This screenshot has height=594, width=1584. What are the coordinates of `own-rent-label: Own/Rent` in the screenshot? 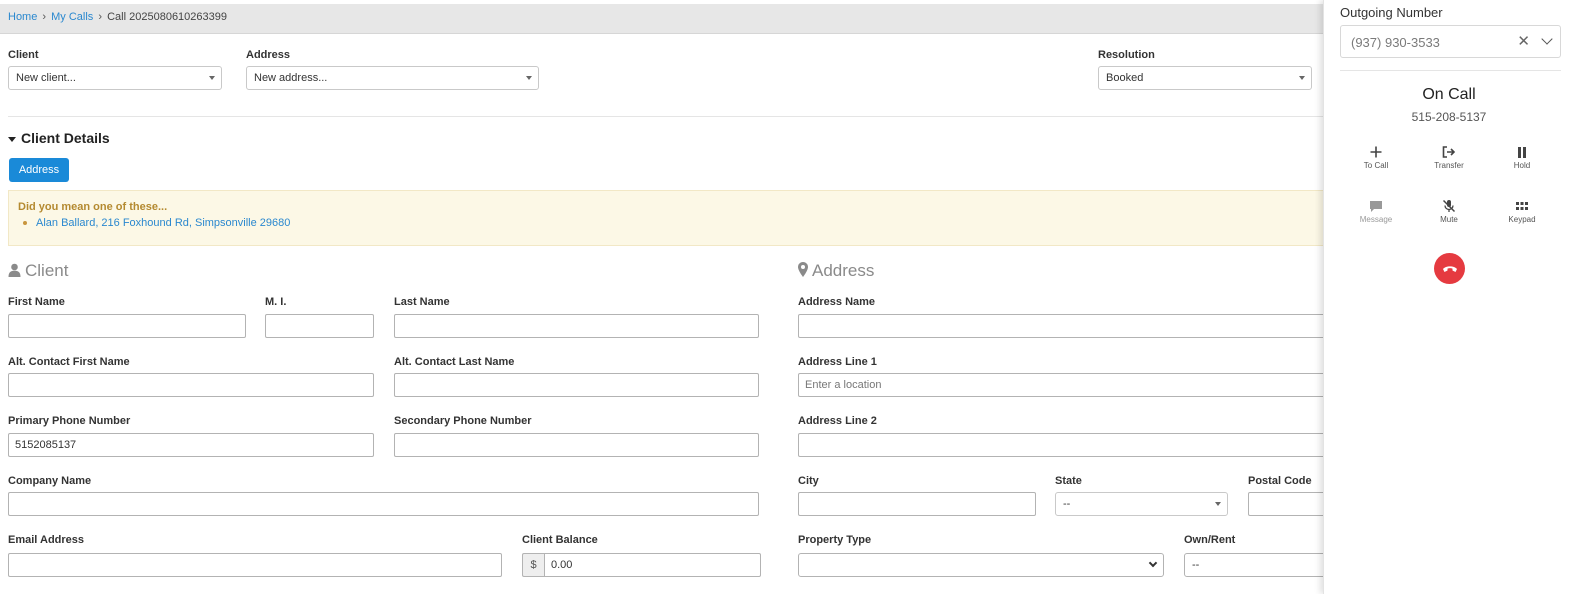 It's located at (1210, 540).